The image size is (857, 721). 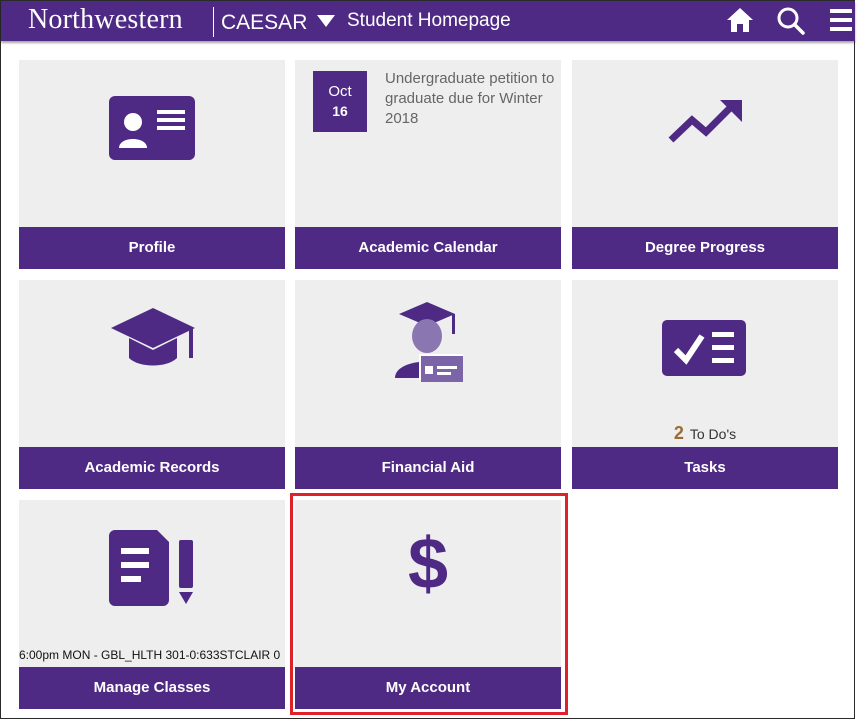 I want to click on tile-profile: Profile, so click(x=152, y=164).